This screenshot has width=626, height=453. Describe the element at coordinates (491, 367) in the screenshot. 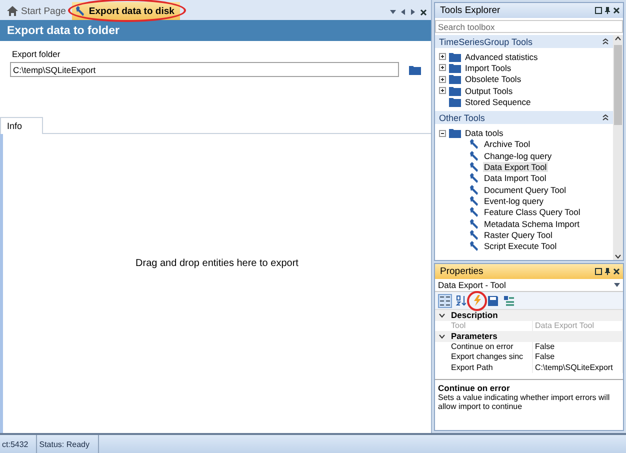

I see `property-name: Export Path` at that location.